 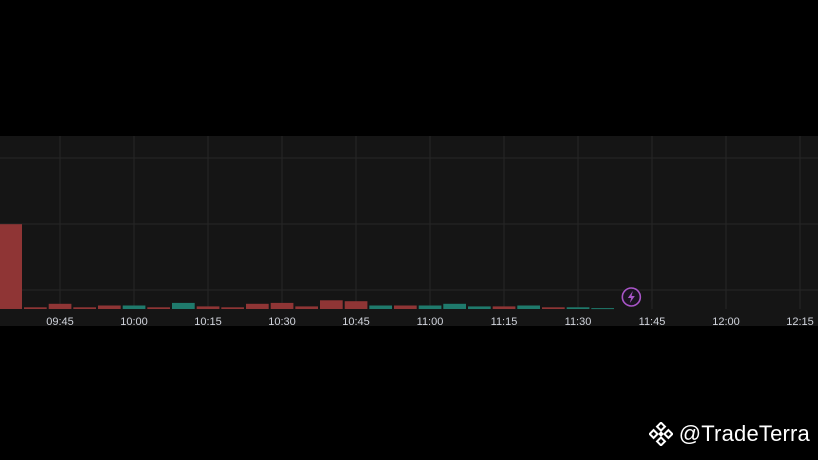 I want to click on x-tick-label: 11:00, so click(x=430, y=321).